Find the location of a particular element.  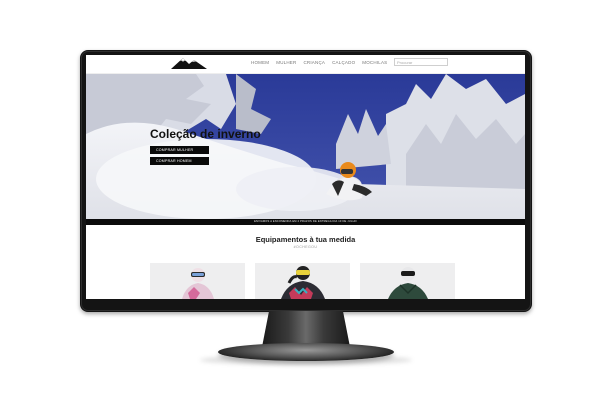

product-image-kids is located at coordinates (407, 281).